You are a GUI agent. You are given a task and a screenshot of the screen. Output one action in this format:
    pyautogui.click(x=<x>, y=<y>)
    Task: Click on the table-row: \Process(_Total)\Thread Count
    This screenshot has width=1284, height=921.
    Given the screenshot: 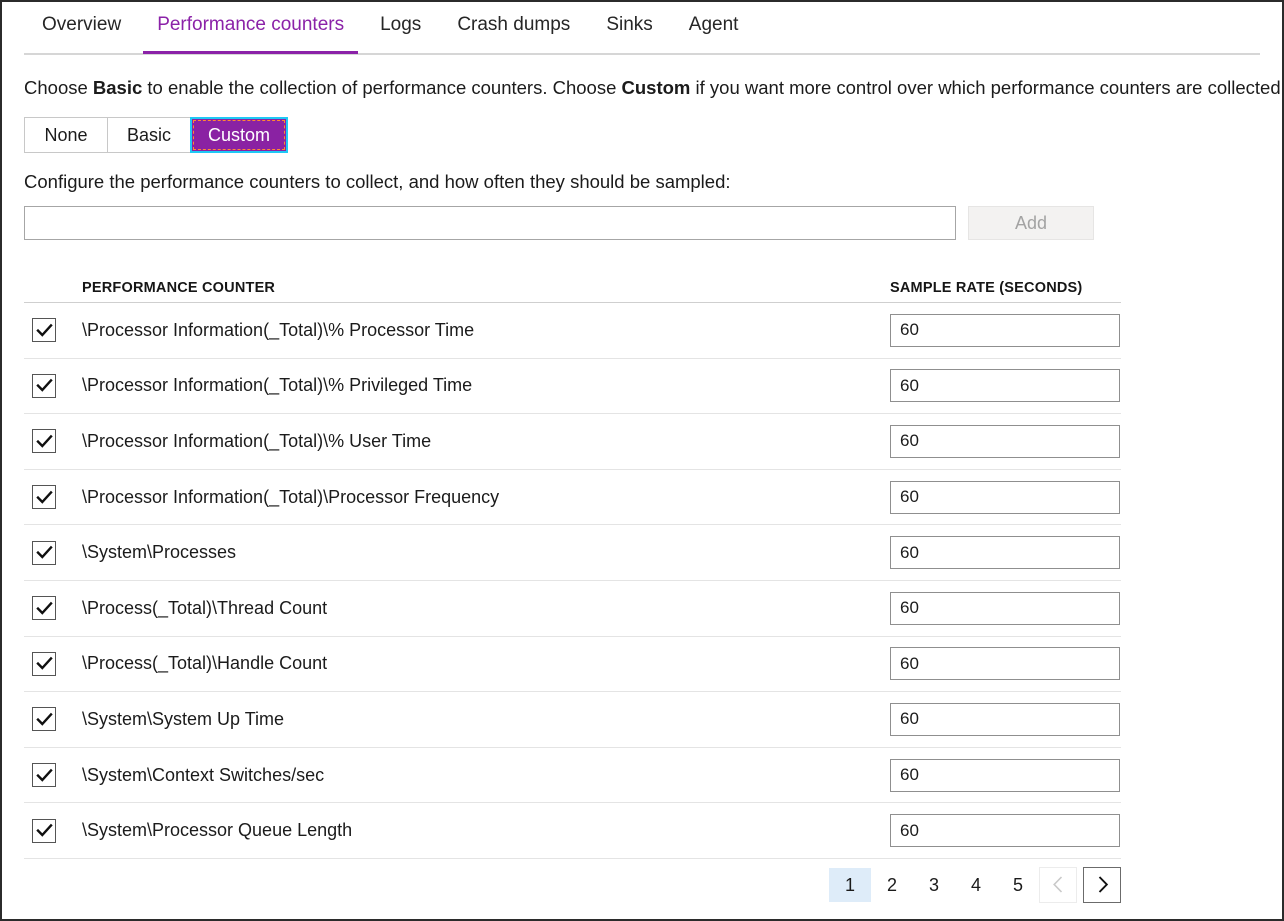 What is the action you would take?
    pyautogui.click(x=572, y=609)
    